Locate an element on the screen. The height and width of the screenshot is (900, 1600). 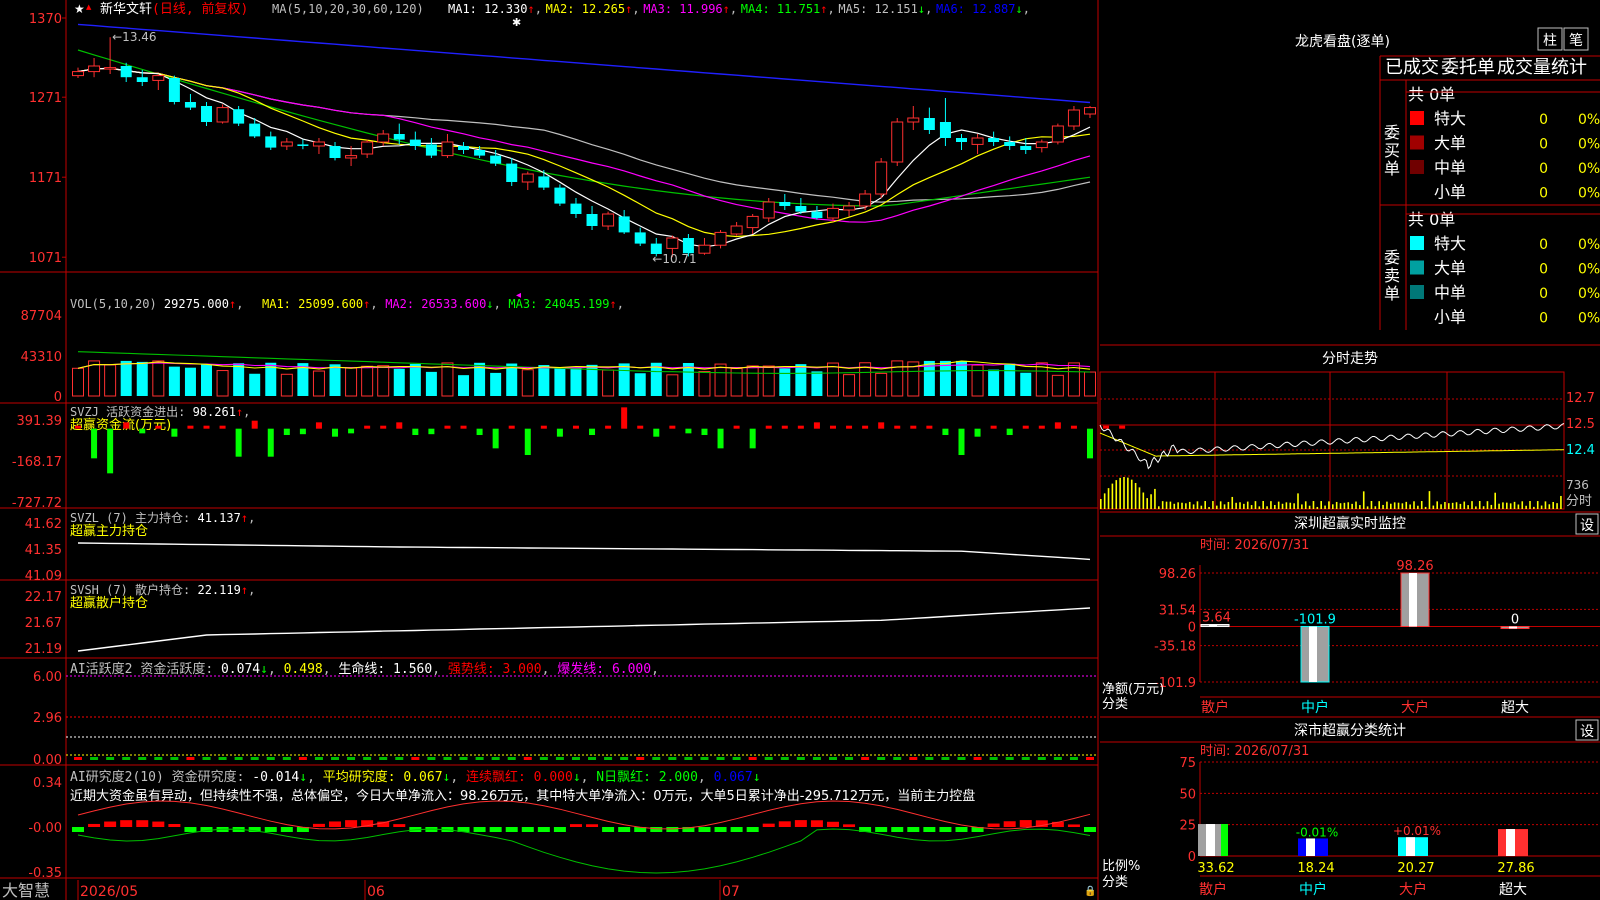
svzl-subtitle: 超赢主力持仓 is located at coordinates (109, 531).